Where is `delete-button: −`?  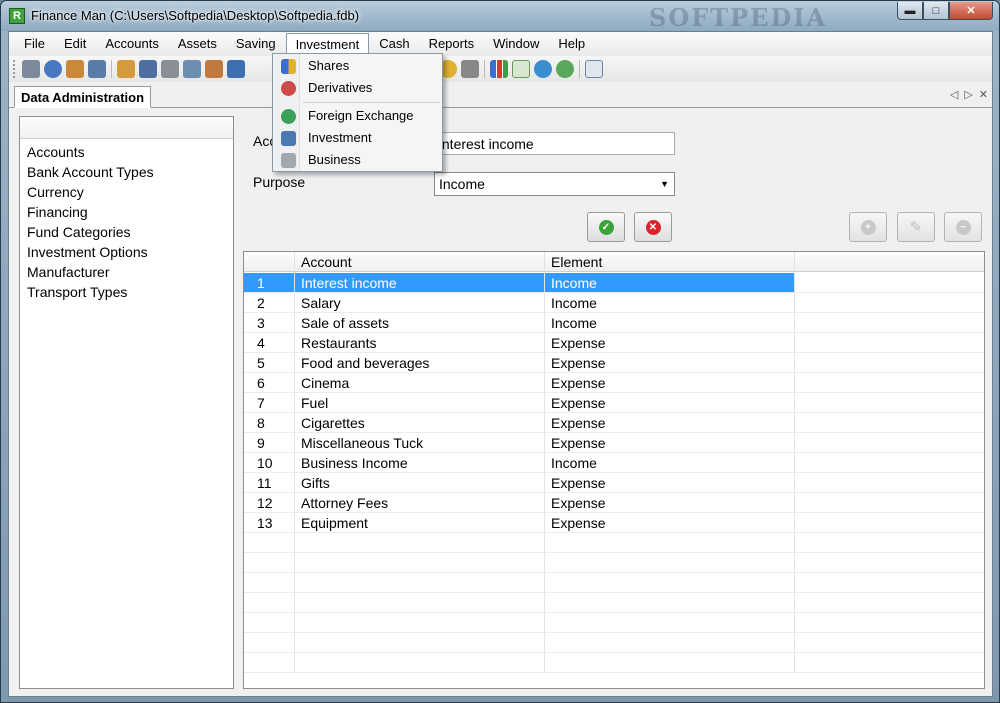
delete-button: − is located at coordinates (963, 227).